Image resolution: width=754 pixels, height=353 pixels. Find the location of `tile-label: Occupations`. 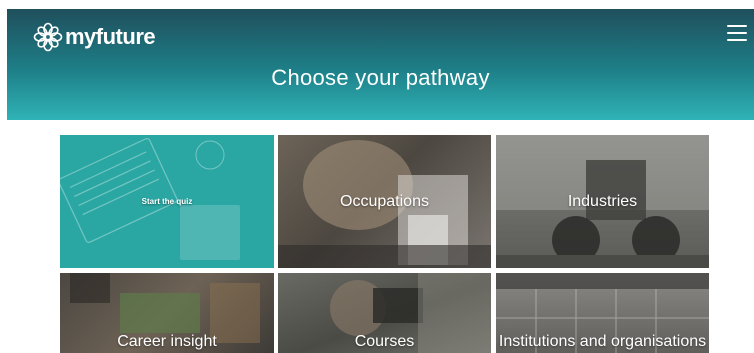

tile-label: Occupations is located at coordinates (384, 201).